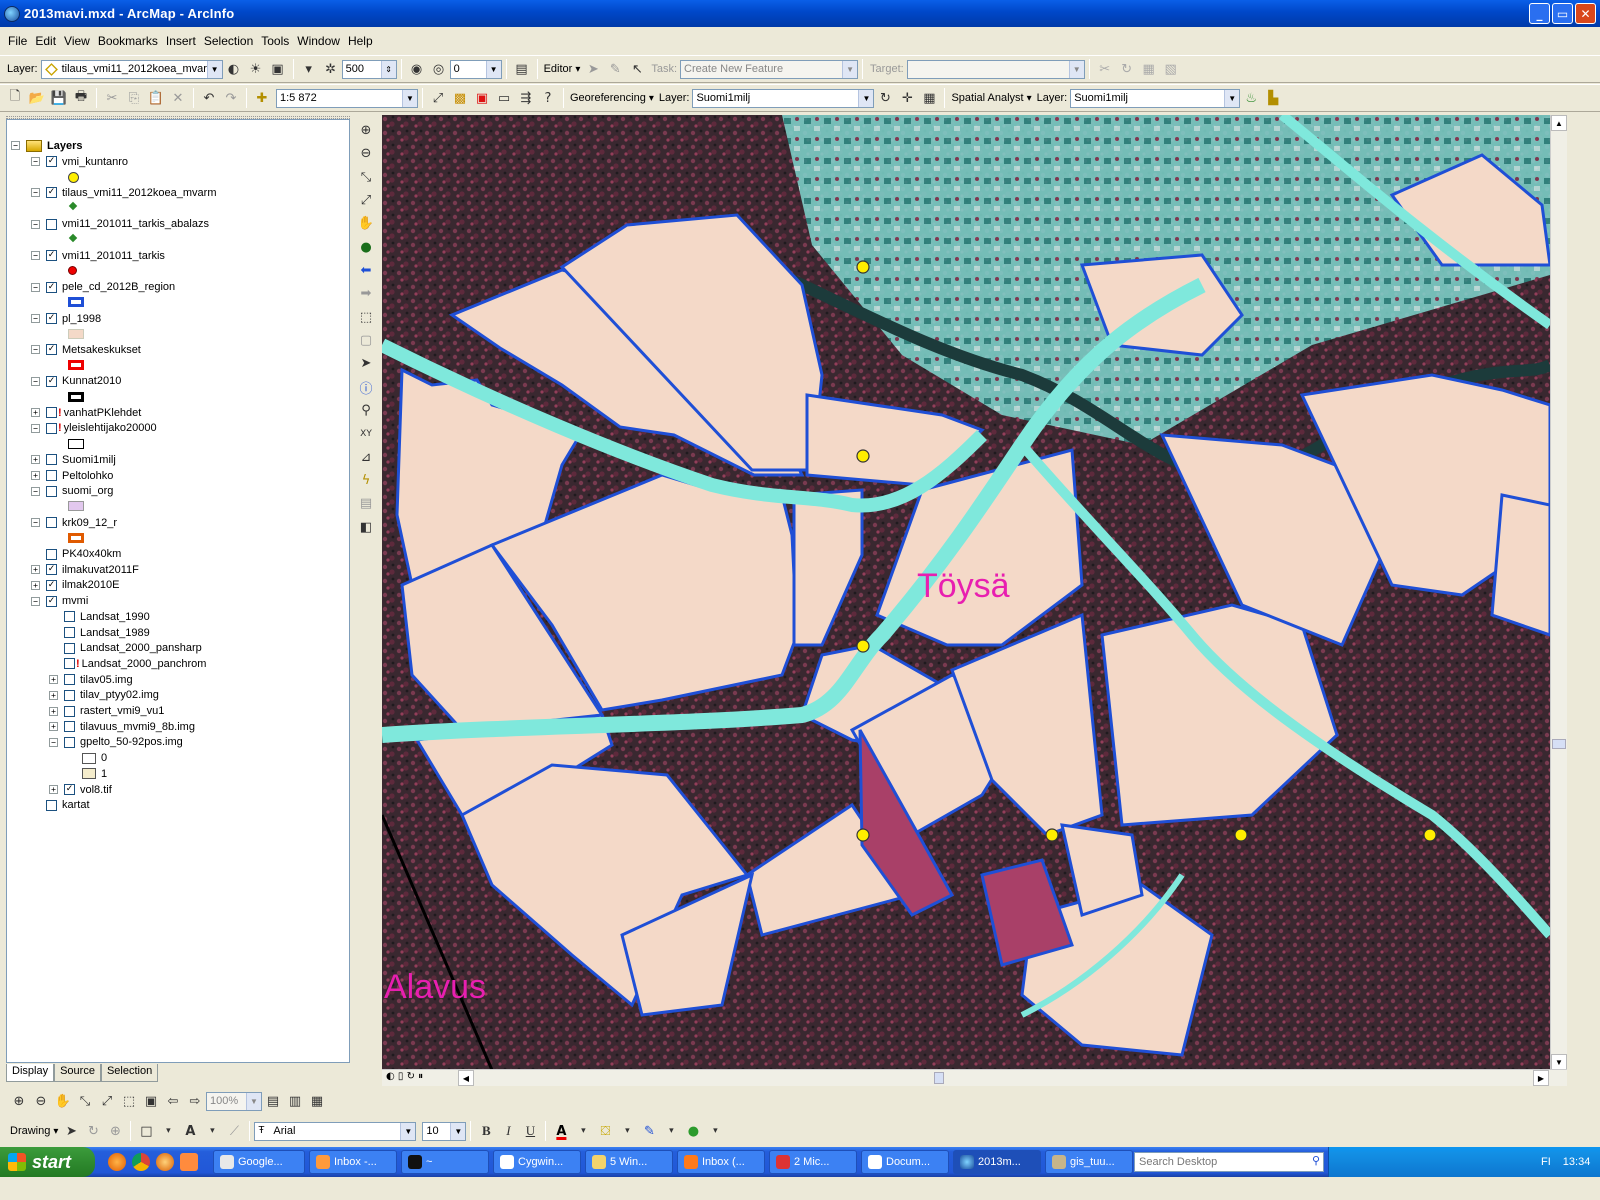  Describe the element at coordinates (493, 69) in the screenshot. I see `chevron-down-icon: ▼` at that location.